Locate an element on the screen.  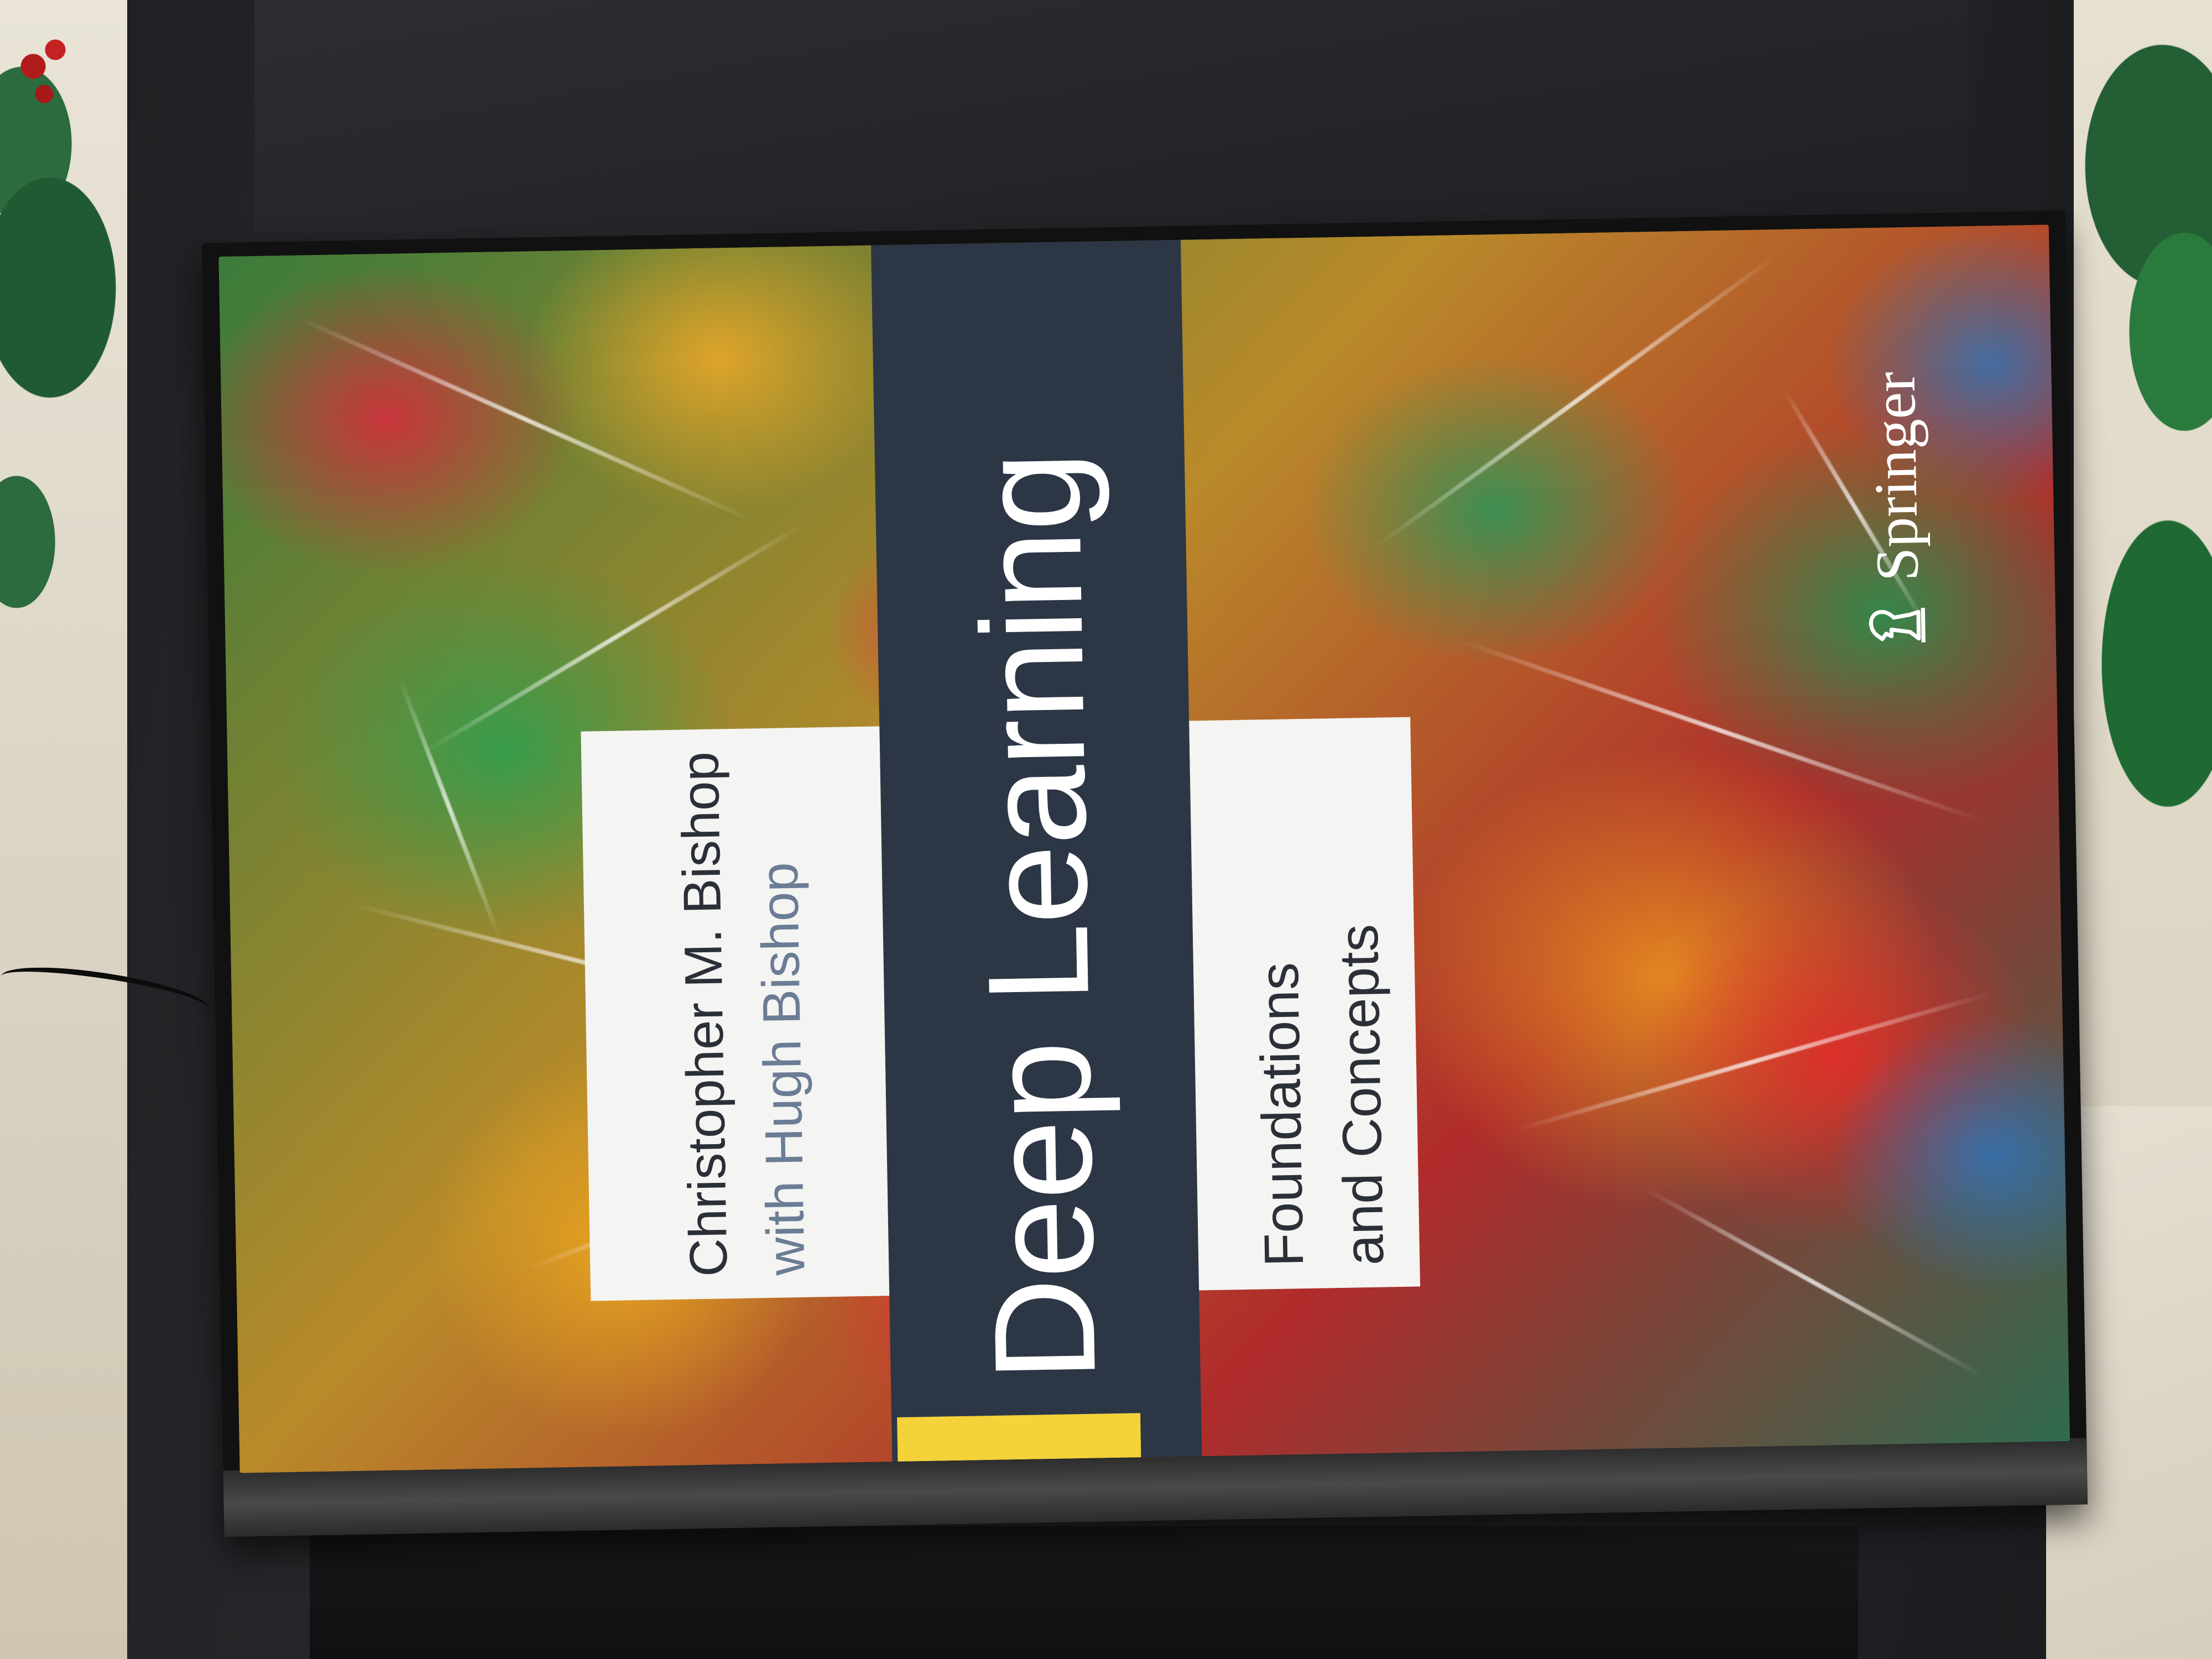
laptop-top-edge is located at coordinates (1112, 116).